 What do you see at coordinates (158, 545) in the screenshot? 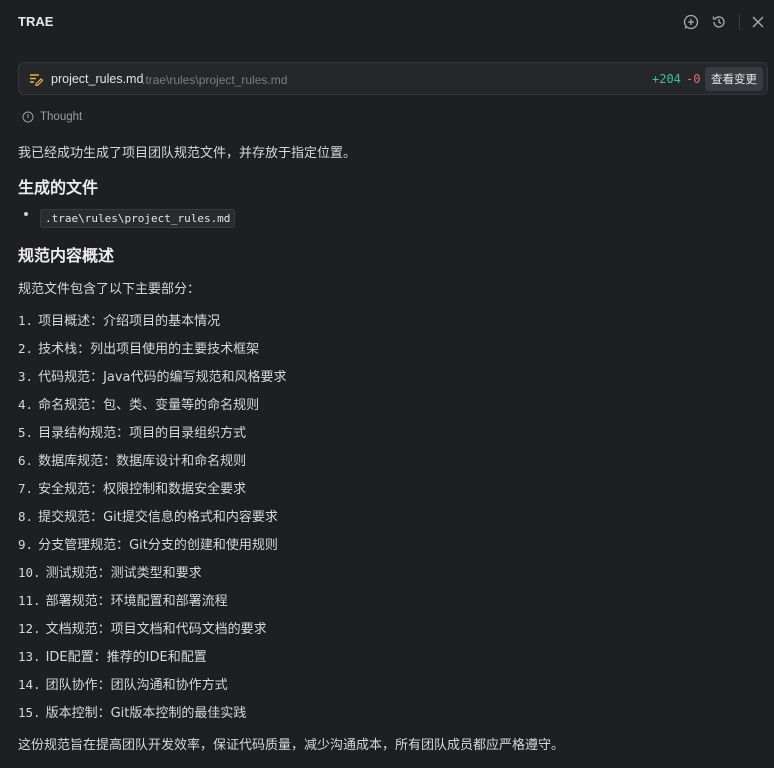
I see `list-item-text: 分支管理规范：Git分支的创建和使用规则` at bounding box center [158, 545].